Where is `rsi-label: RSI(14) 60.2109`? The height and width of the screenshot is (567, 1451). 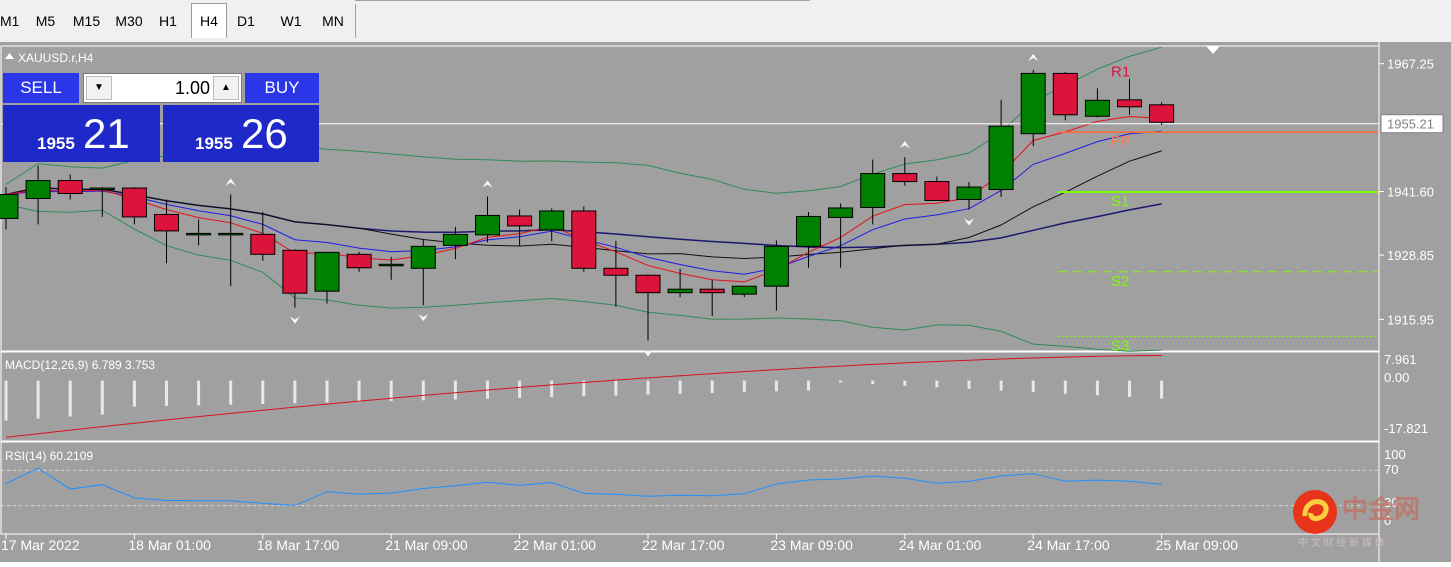 rsi-label: RSI(14) 60.2109 is located at coordinates (49, 456).